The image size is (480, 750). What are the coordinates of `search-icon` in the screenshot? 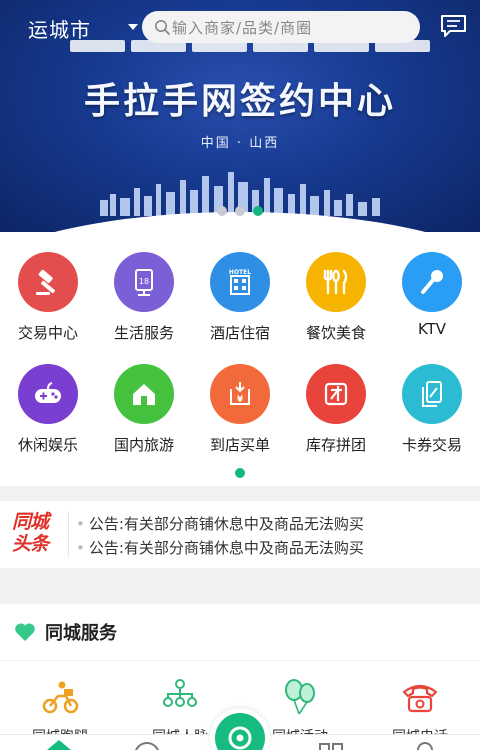 It's located at (162, 27).